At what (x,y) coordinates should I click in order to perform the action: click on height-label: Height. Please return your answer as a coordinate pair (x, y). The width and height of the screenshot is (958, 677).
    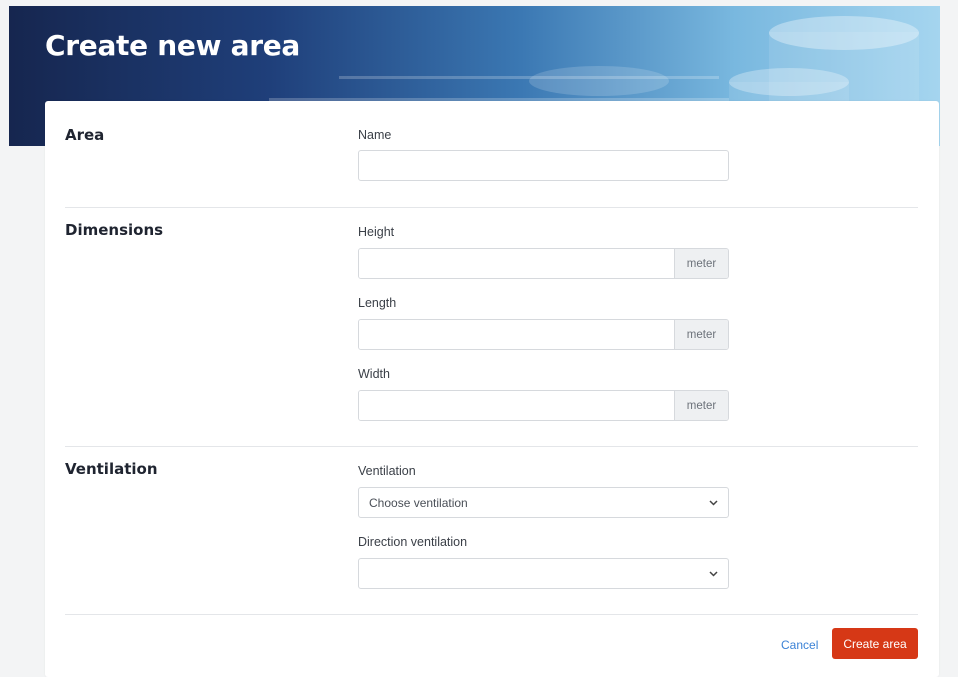
    Looking at the image, I should click on (376, 232).